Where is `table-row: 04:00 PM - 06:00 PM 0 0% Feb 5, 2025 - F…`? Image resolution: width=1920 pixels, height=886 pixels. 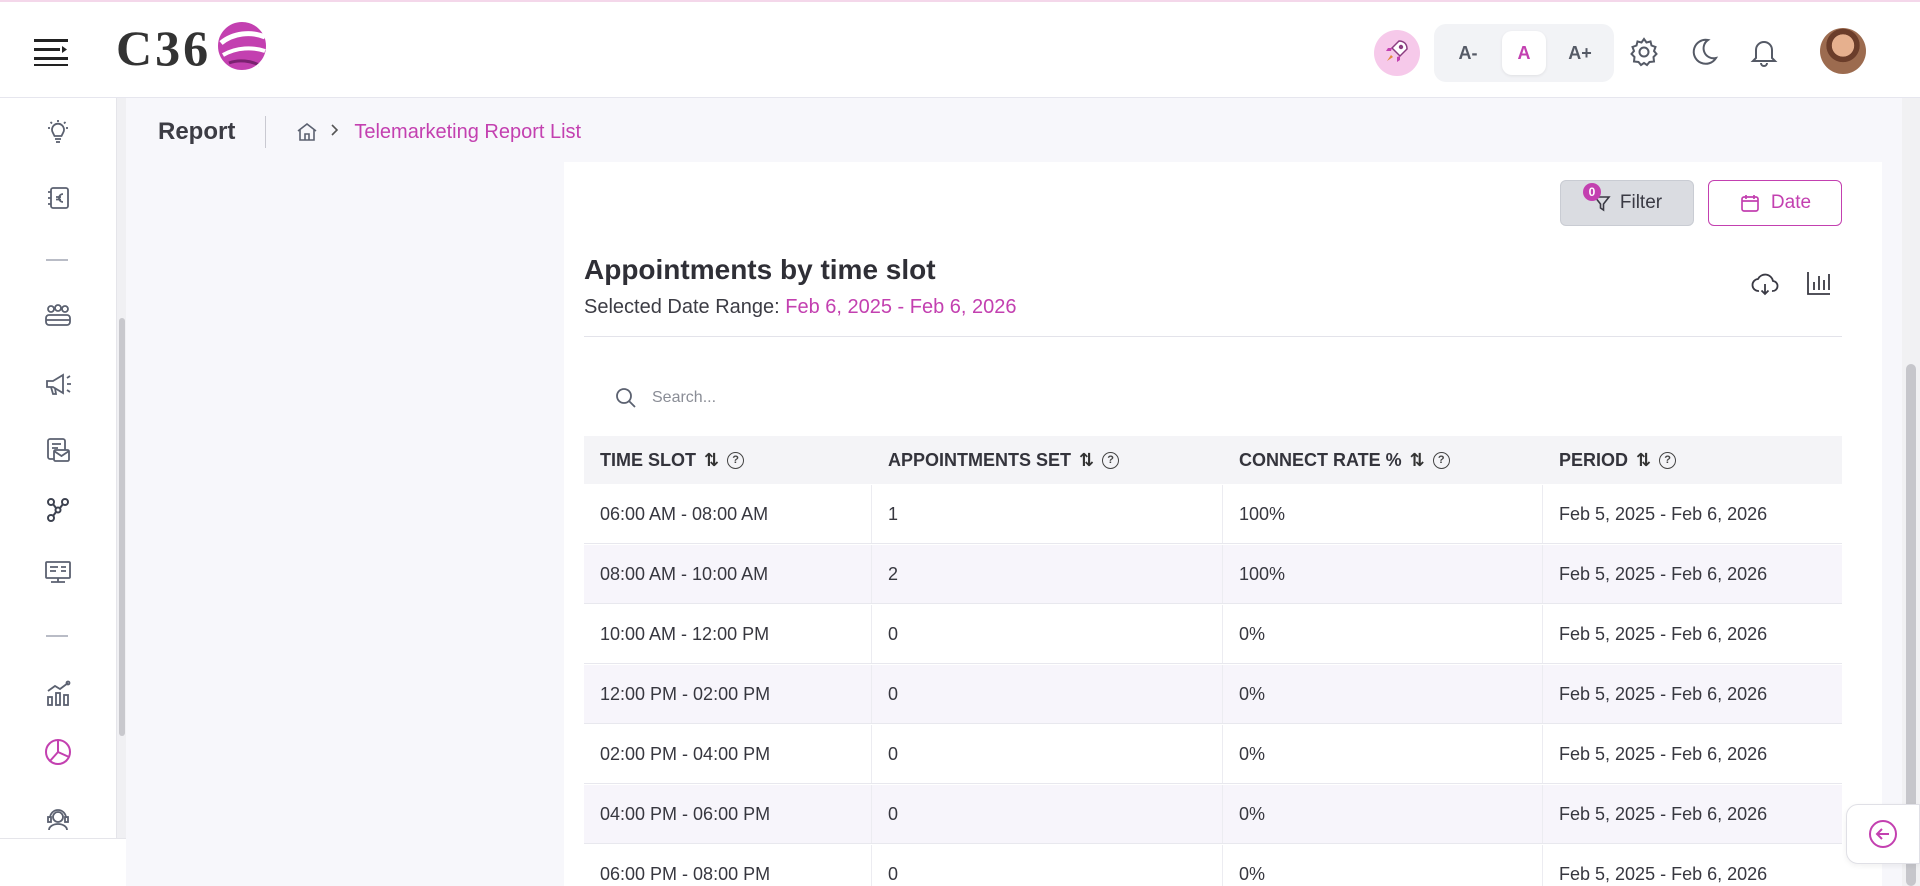 table-row: 04:00 PM - 06:00 PM 0 0% Feb 5, 2025 - F… is located at coordinates (1213, 814).